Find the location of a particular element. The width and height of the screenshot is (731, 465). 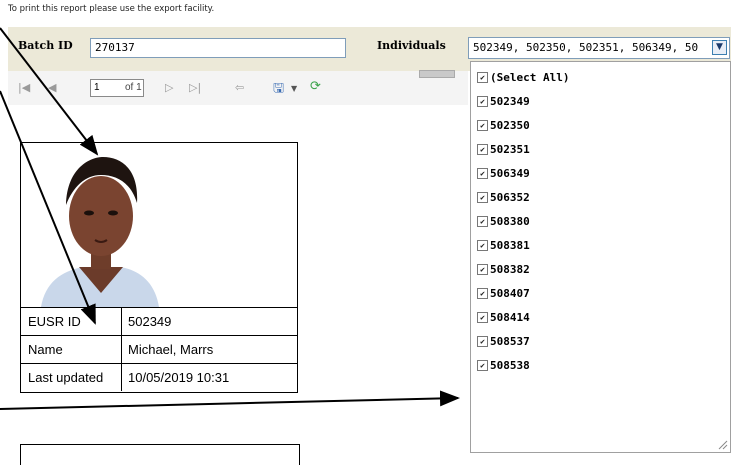

list-item: ✔ 508407 is located at coordinates (503, 293).